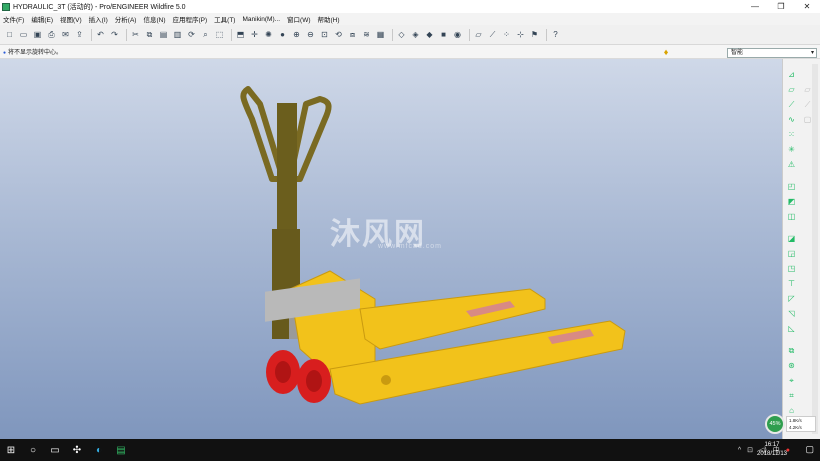 This screenshot has width=820, height=461. What do you see at coordinates (324, 34) in the screenshot?
I see `refit-icon: ⊡` at bounding box center [324, 34].